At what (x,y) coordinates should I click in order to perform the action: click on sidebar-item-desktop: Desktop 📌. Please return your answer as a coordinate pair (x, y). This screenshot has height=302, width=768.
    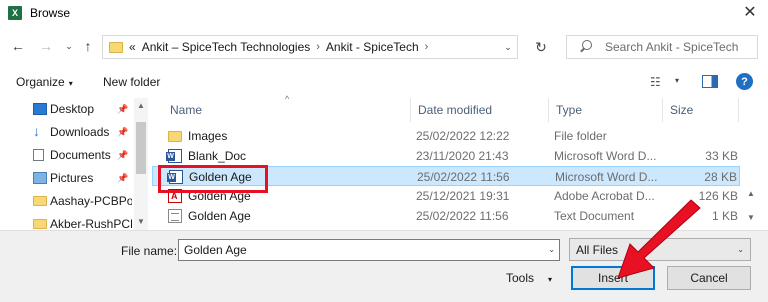
    Looking at the image, I should click on (67, 109).